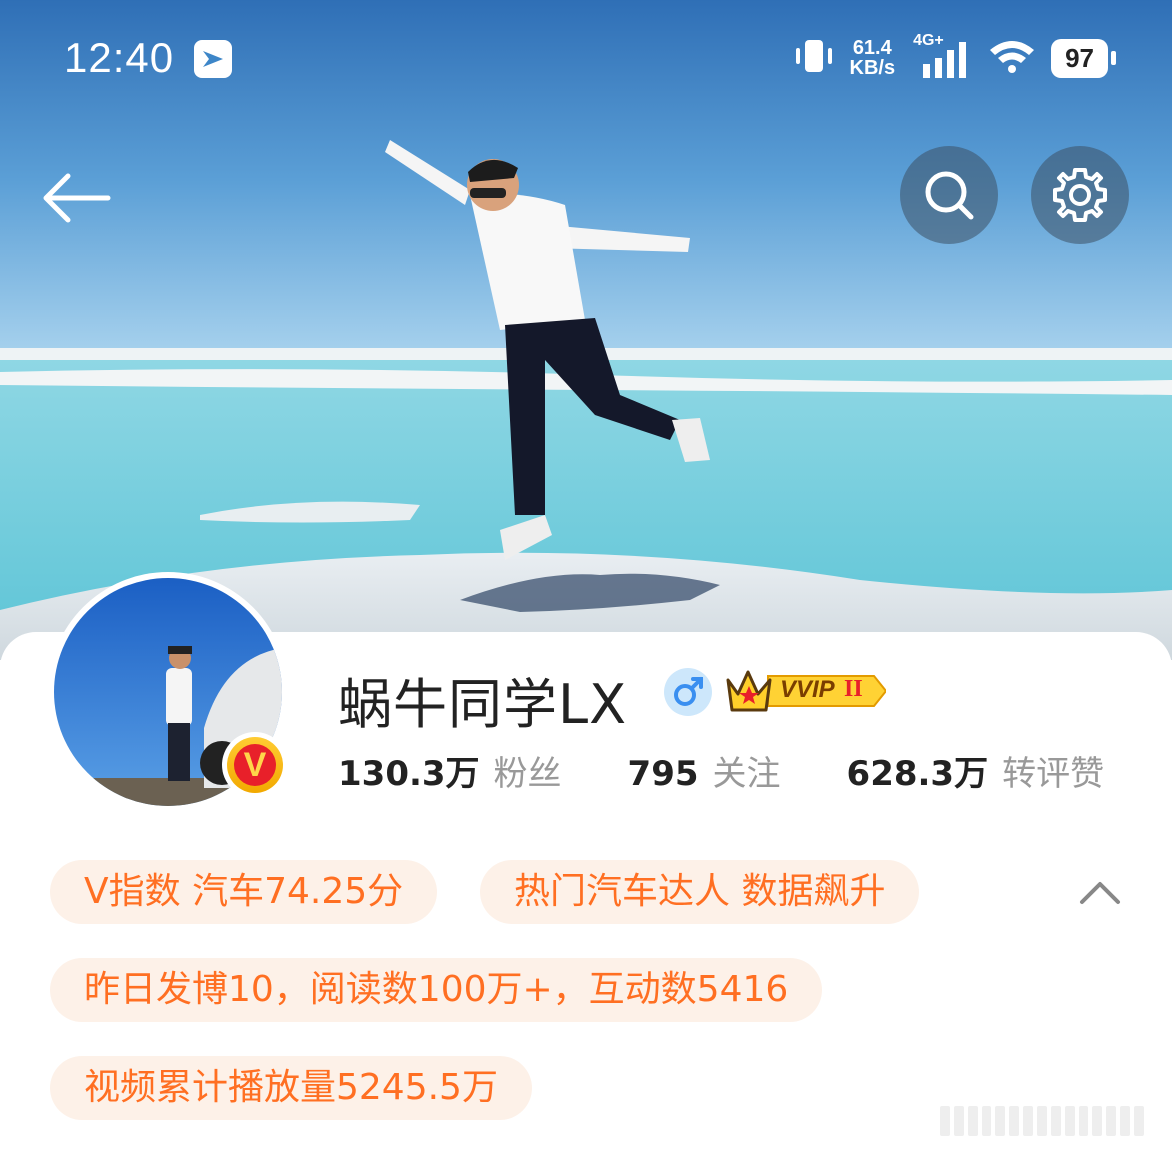  Describe the element at coordinates (586, 60) in the screenshot. I see `status-bar: 12:40 61.4 KB/s 4G+ 97` at that location.